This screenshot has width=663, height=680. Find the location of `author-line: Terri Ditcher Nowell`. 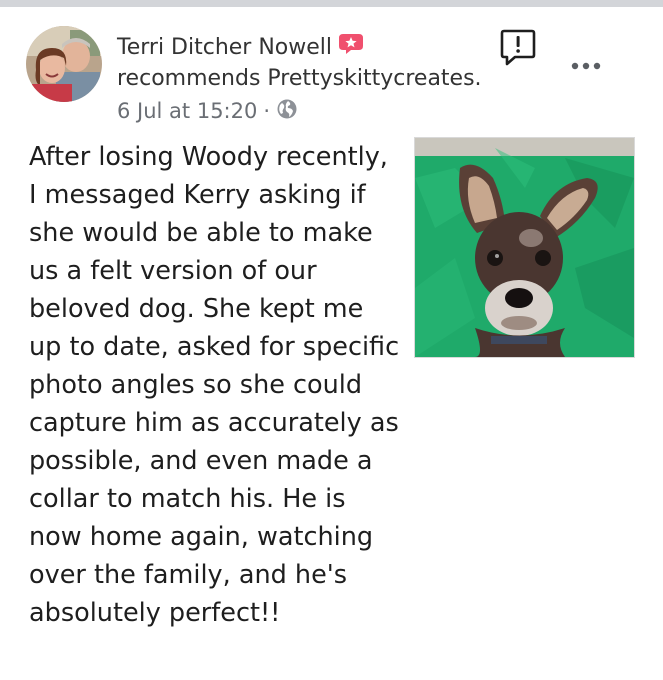

author-line: Terri Ditcher Nowell is located at coordinates (240, 47).